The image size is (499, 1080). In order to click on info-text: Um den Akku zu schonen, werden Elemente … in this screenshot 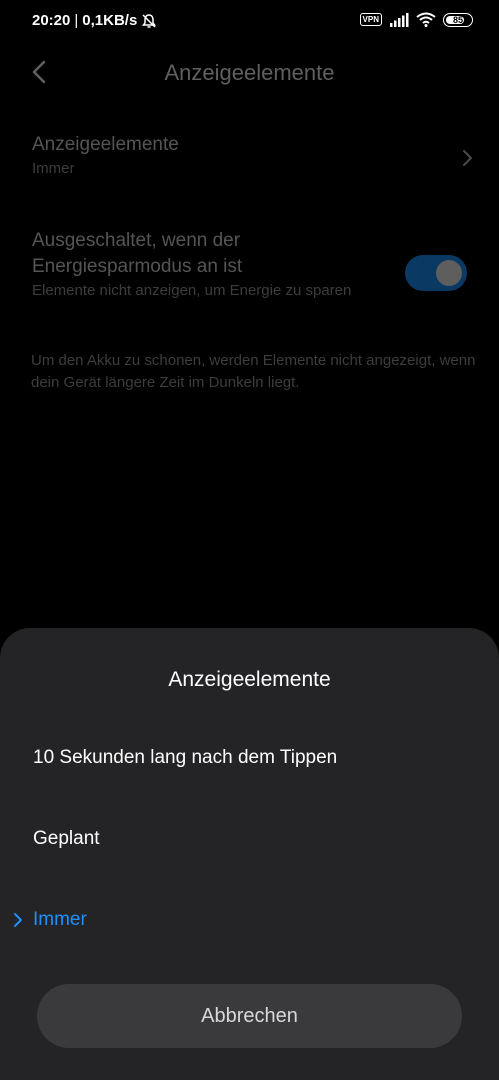, I will do `click(253, 371)`.